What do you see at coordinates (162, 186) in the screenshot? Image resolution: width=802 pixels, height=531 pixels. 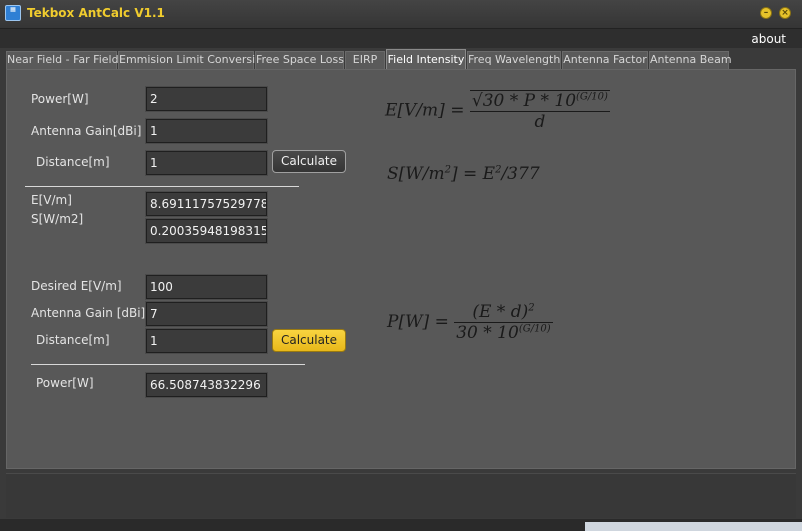 I see `divider` at bounding box center [162, 186].